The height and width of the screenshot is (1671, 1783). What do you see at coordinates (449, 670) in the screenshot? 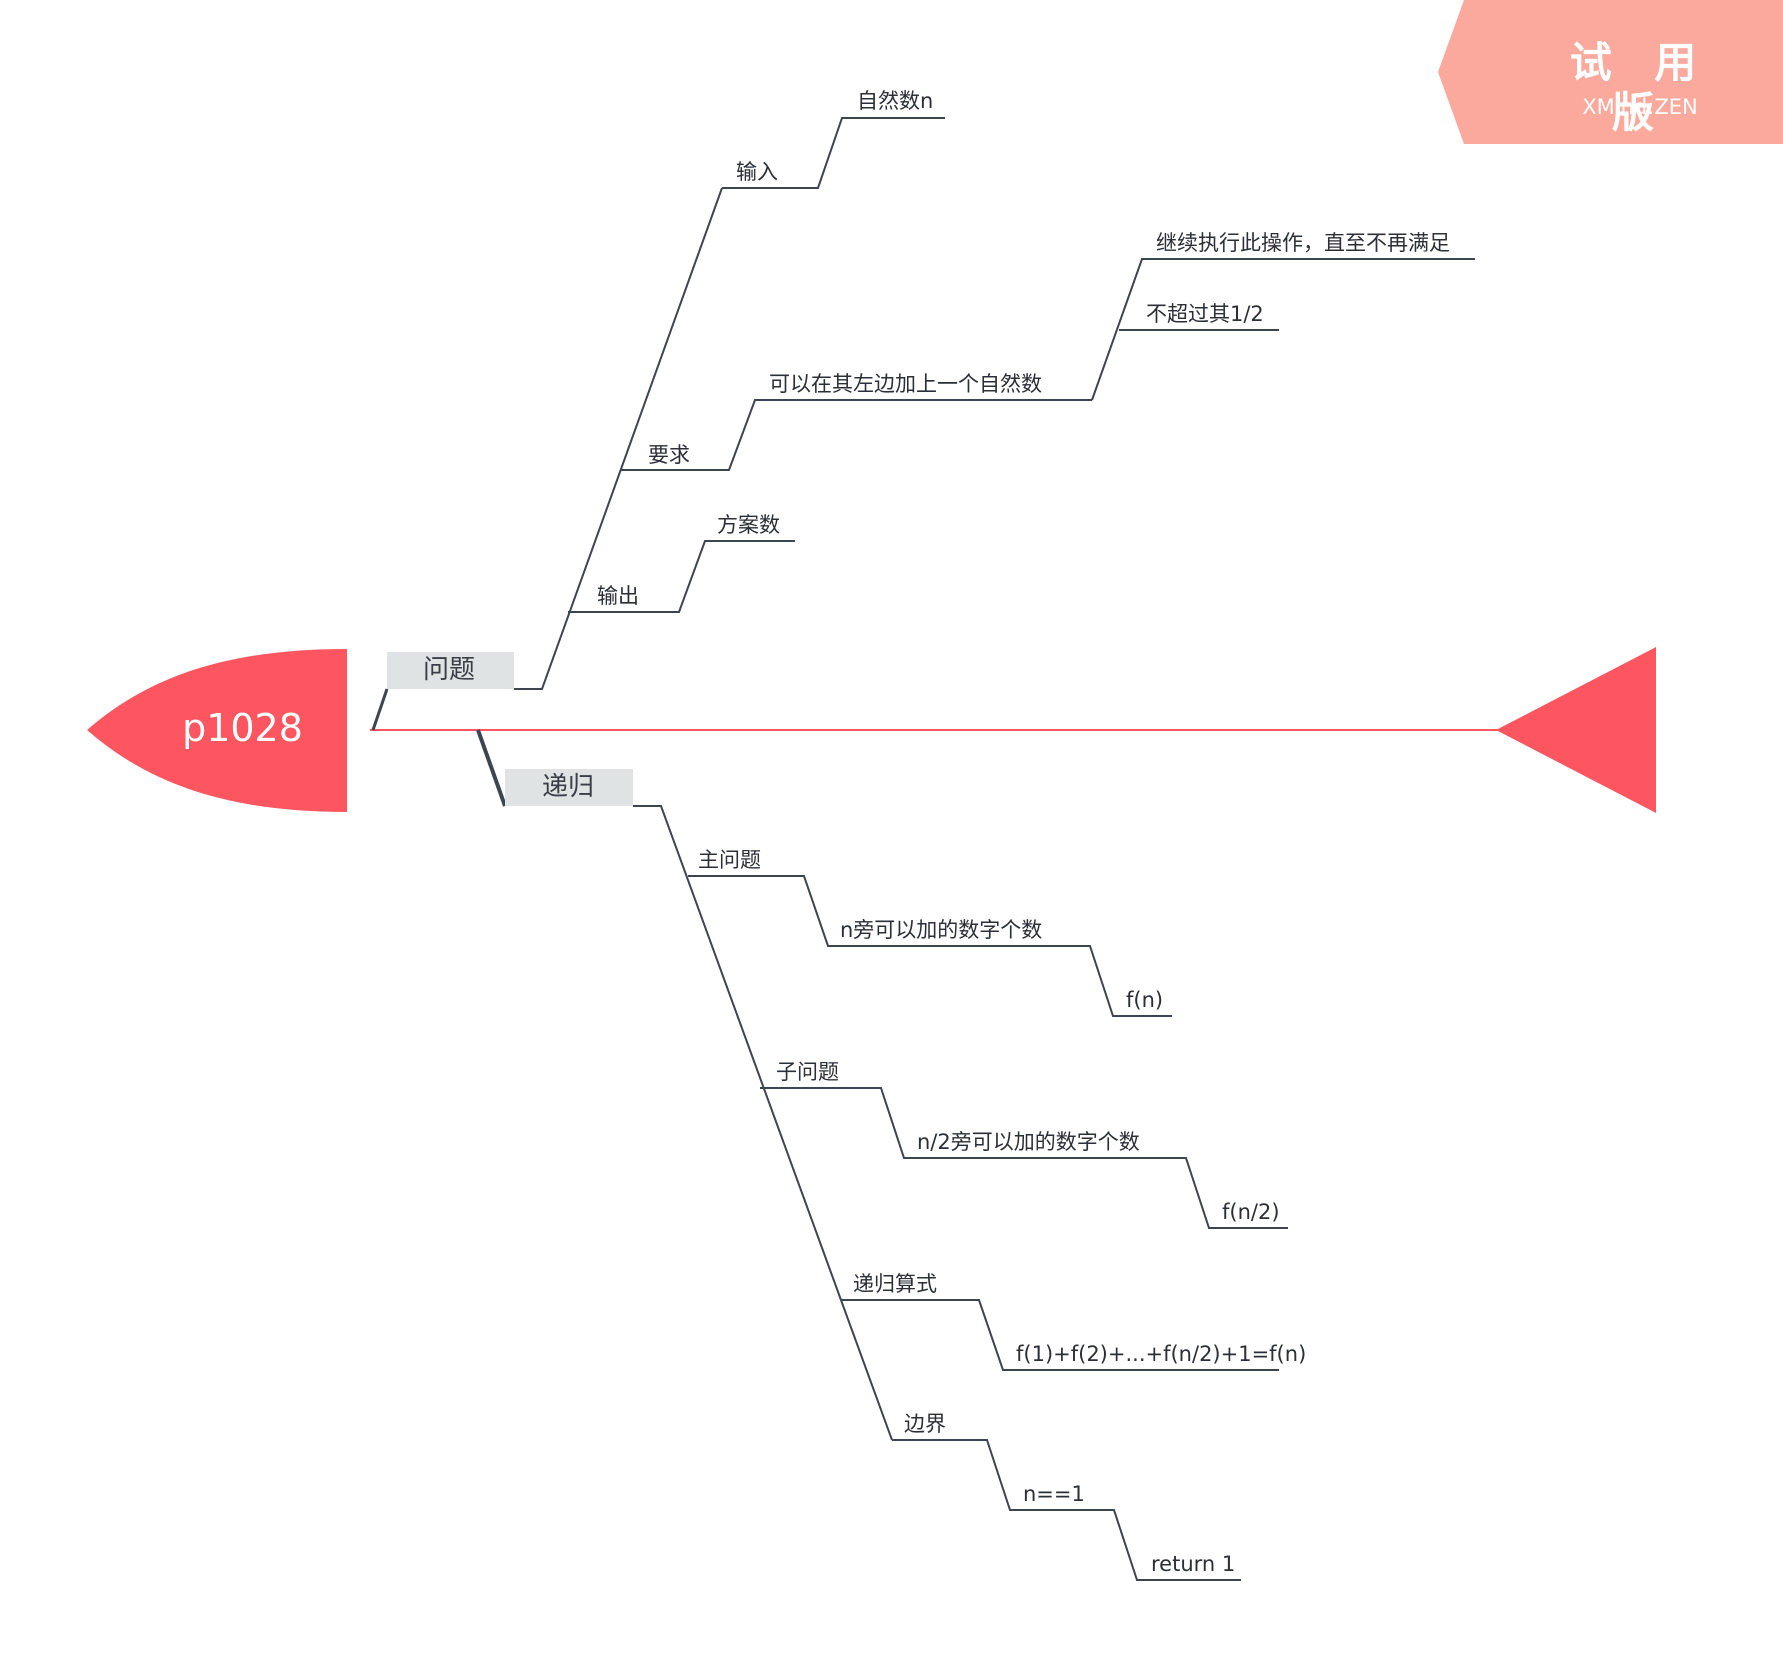
I see `topic-problem-label: 问题` at bounding box center [449, 670].